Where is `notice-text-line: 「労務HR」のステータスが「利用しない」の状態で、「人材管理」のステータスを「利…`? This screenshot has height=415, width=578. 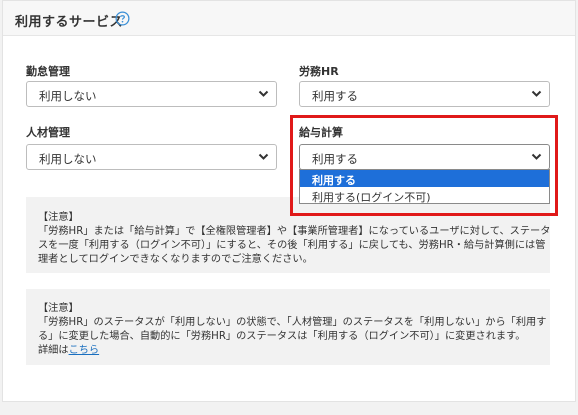
notice-text-line: 「労務HR」のステータスが「利用しない」の状態で、「人材管理」のステータスを「利… is located at coordinates (292, 322).